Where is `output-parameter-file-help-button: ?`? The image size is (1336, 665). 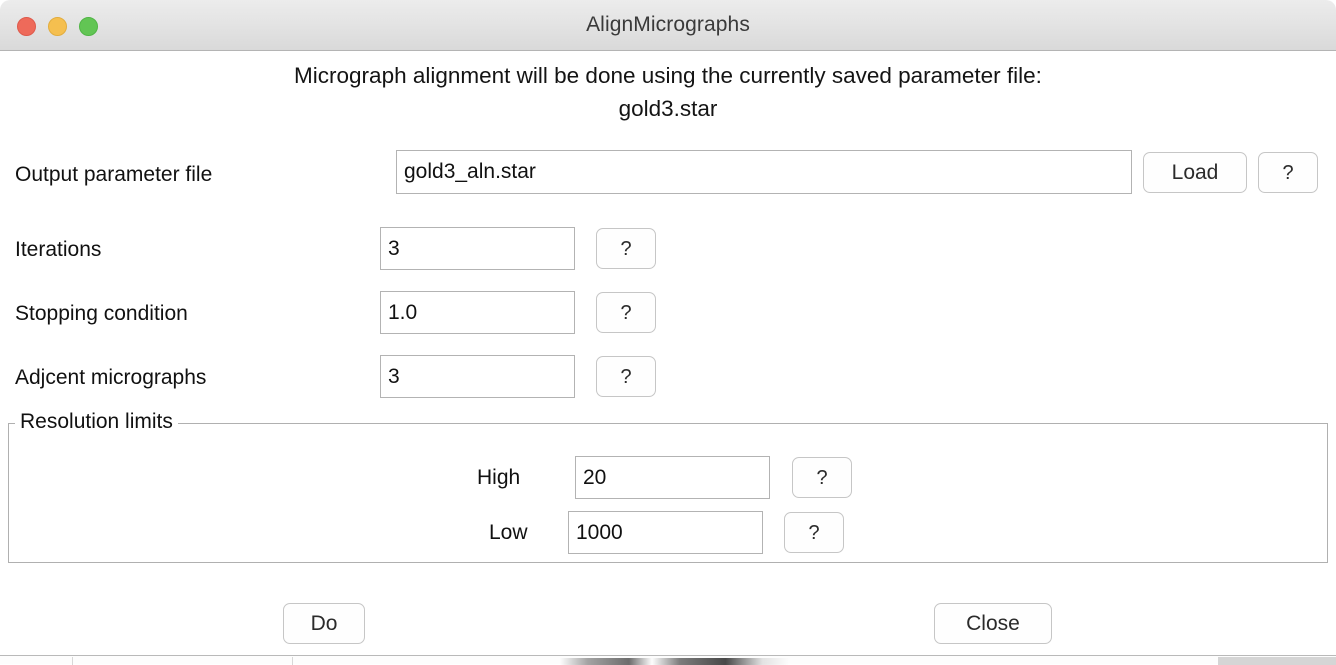
output-parameter-file-help-button: ? is located at coordinates (1288, 172).